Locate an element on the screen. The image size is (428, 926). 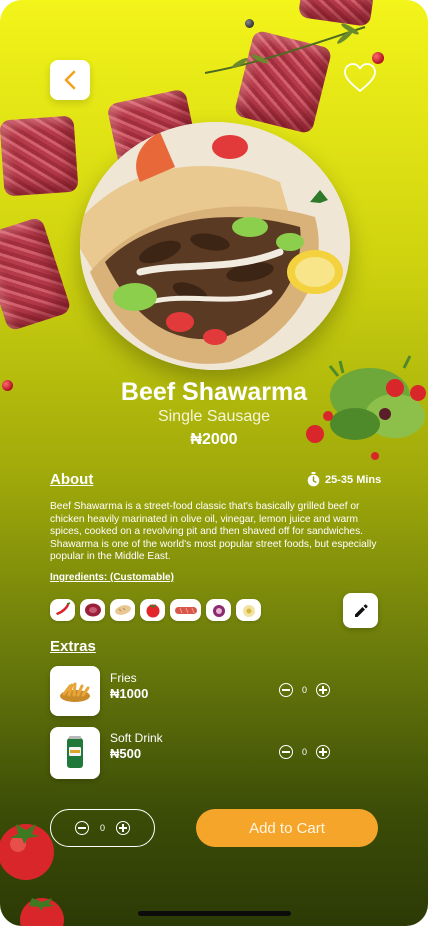
home-indicator is located at coordinates (214, 913).